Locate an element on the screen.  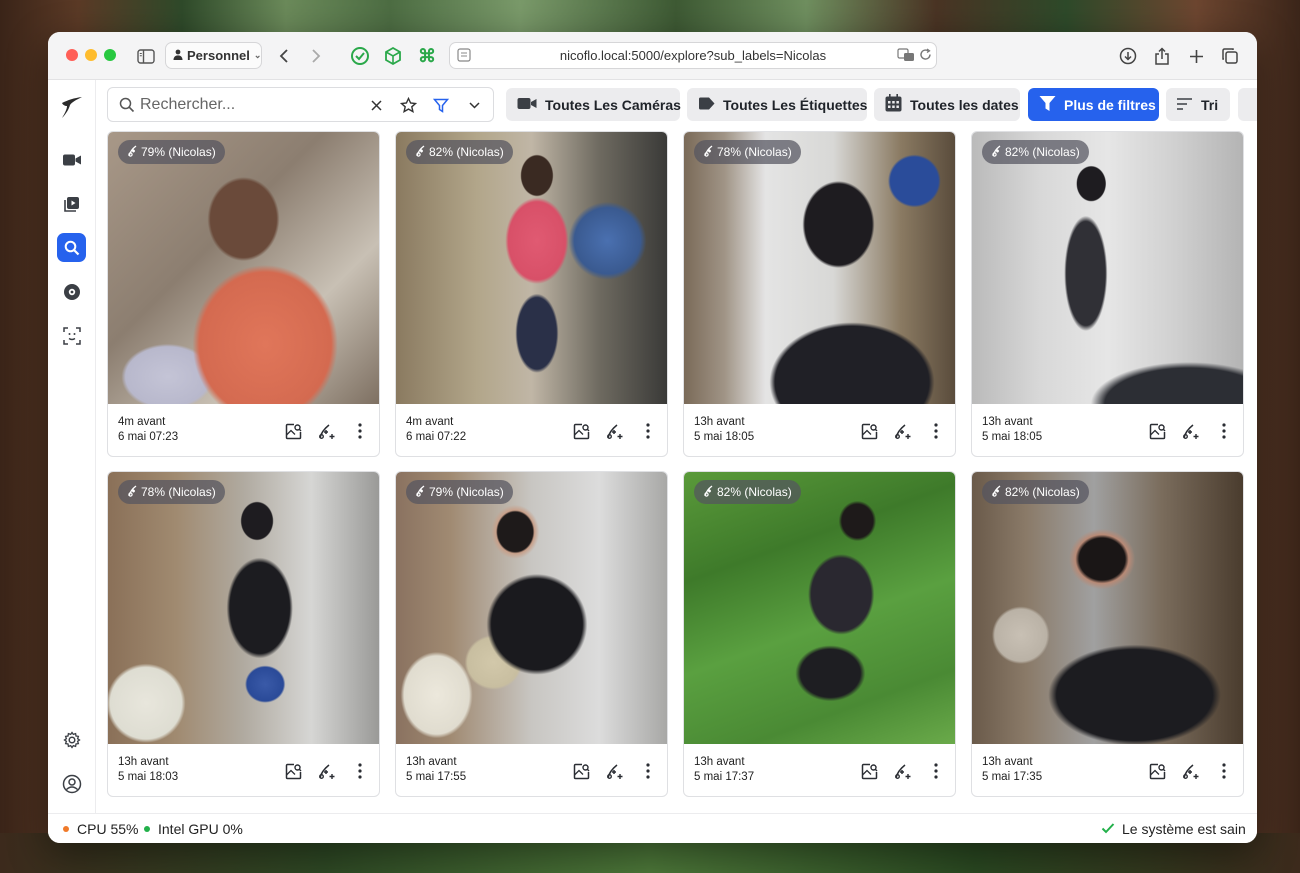
dates-filter-button: Toutes les dates is located at coordinates (947, 104).